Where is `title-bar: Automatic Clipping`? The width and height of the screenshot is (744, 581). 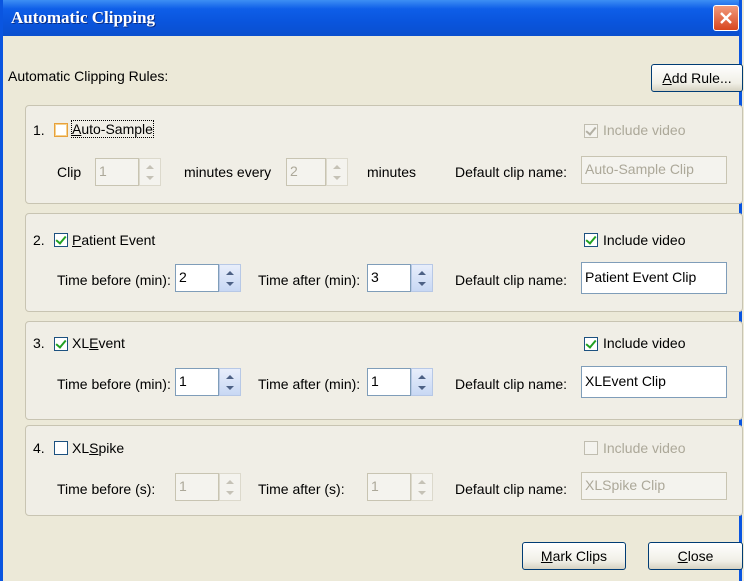
title-bar: Automatic Clipping is located at coordinates (371, 18).